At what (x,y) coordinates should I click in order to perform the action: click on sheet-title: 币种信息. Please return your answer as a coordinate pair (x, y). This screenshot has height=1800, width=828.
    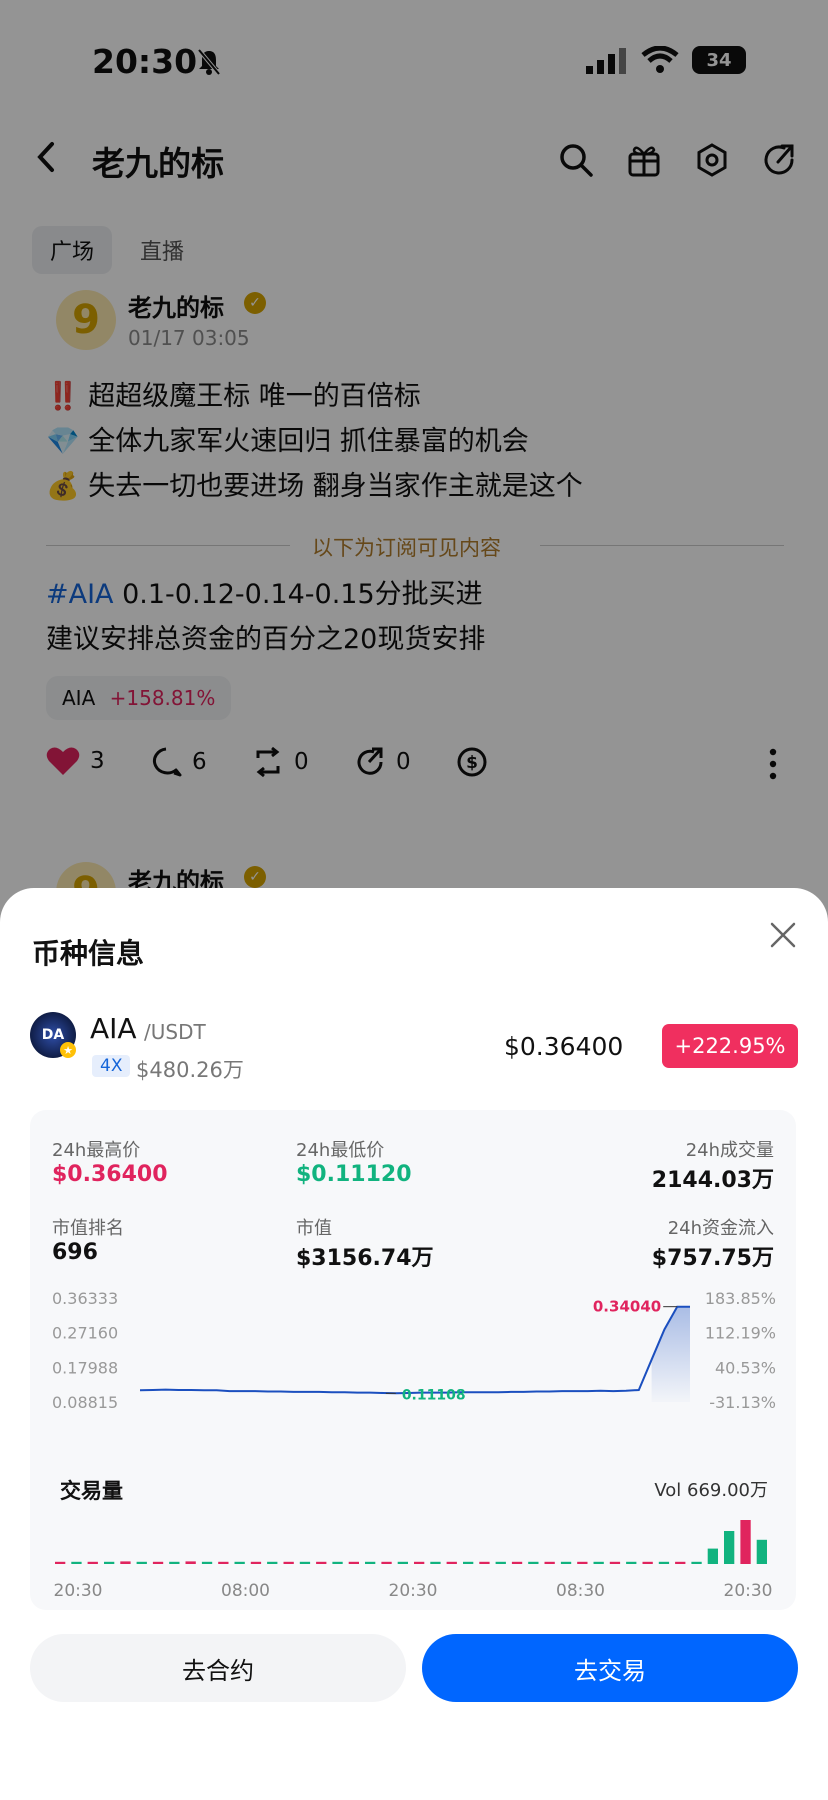
    Looking at the image, I should click on (88, 953).